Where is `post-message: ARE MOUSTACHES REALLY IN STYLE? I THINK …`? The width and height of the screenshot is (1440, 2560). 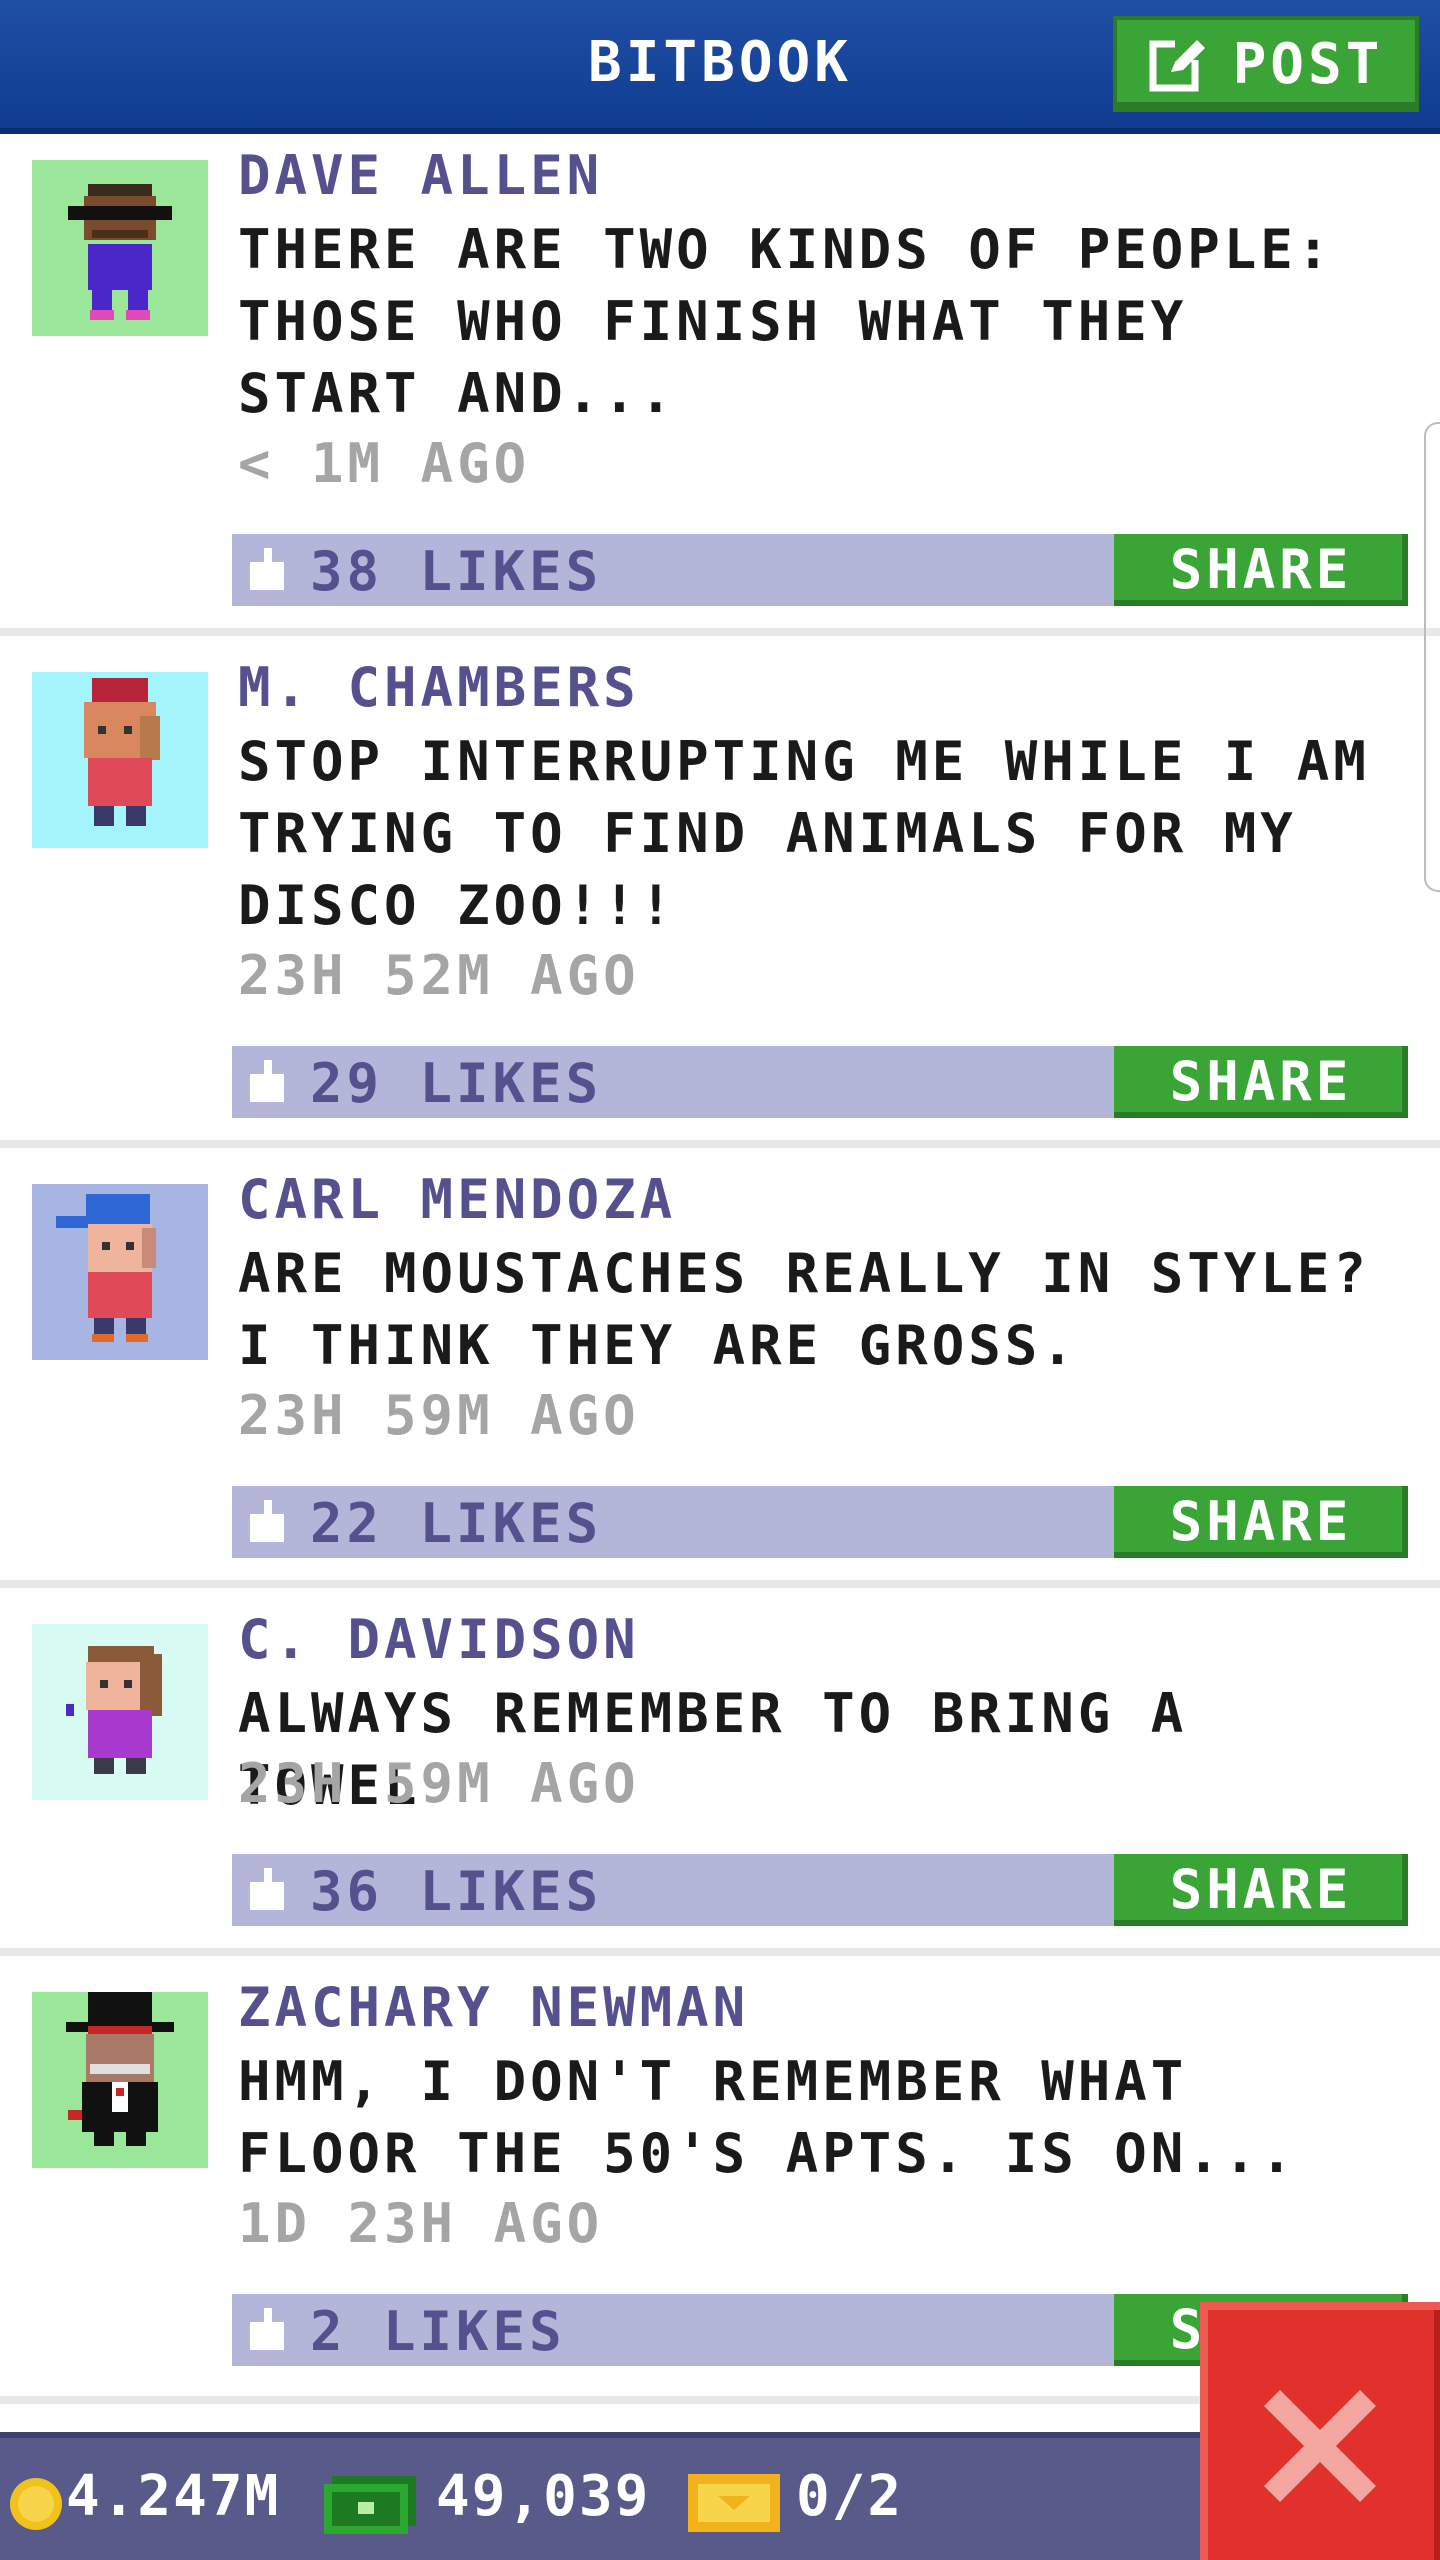 post-message: ARE MOUSTACHES REALLY IN STYLE? I THINK … is located at coordinates (804, 1309).